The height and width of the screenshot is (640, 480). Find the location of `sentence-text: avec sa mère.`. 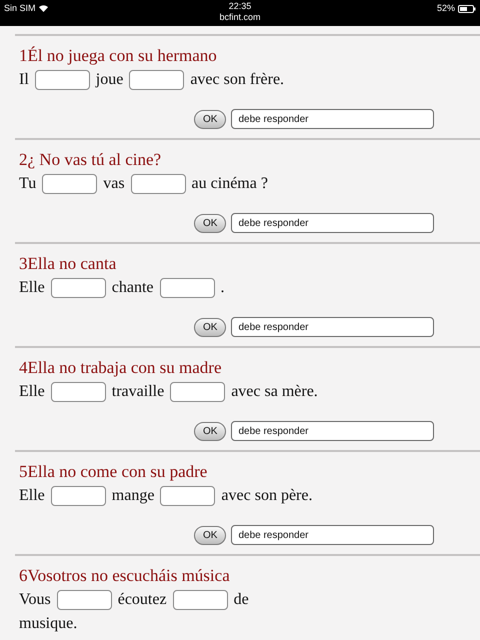

sentence-text: avec sa mère. is located at coordinates (274, 392).